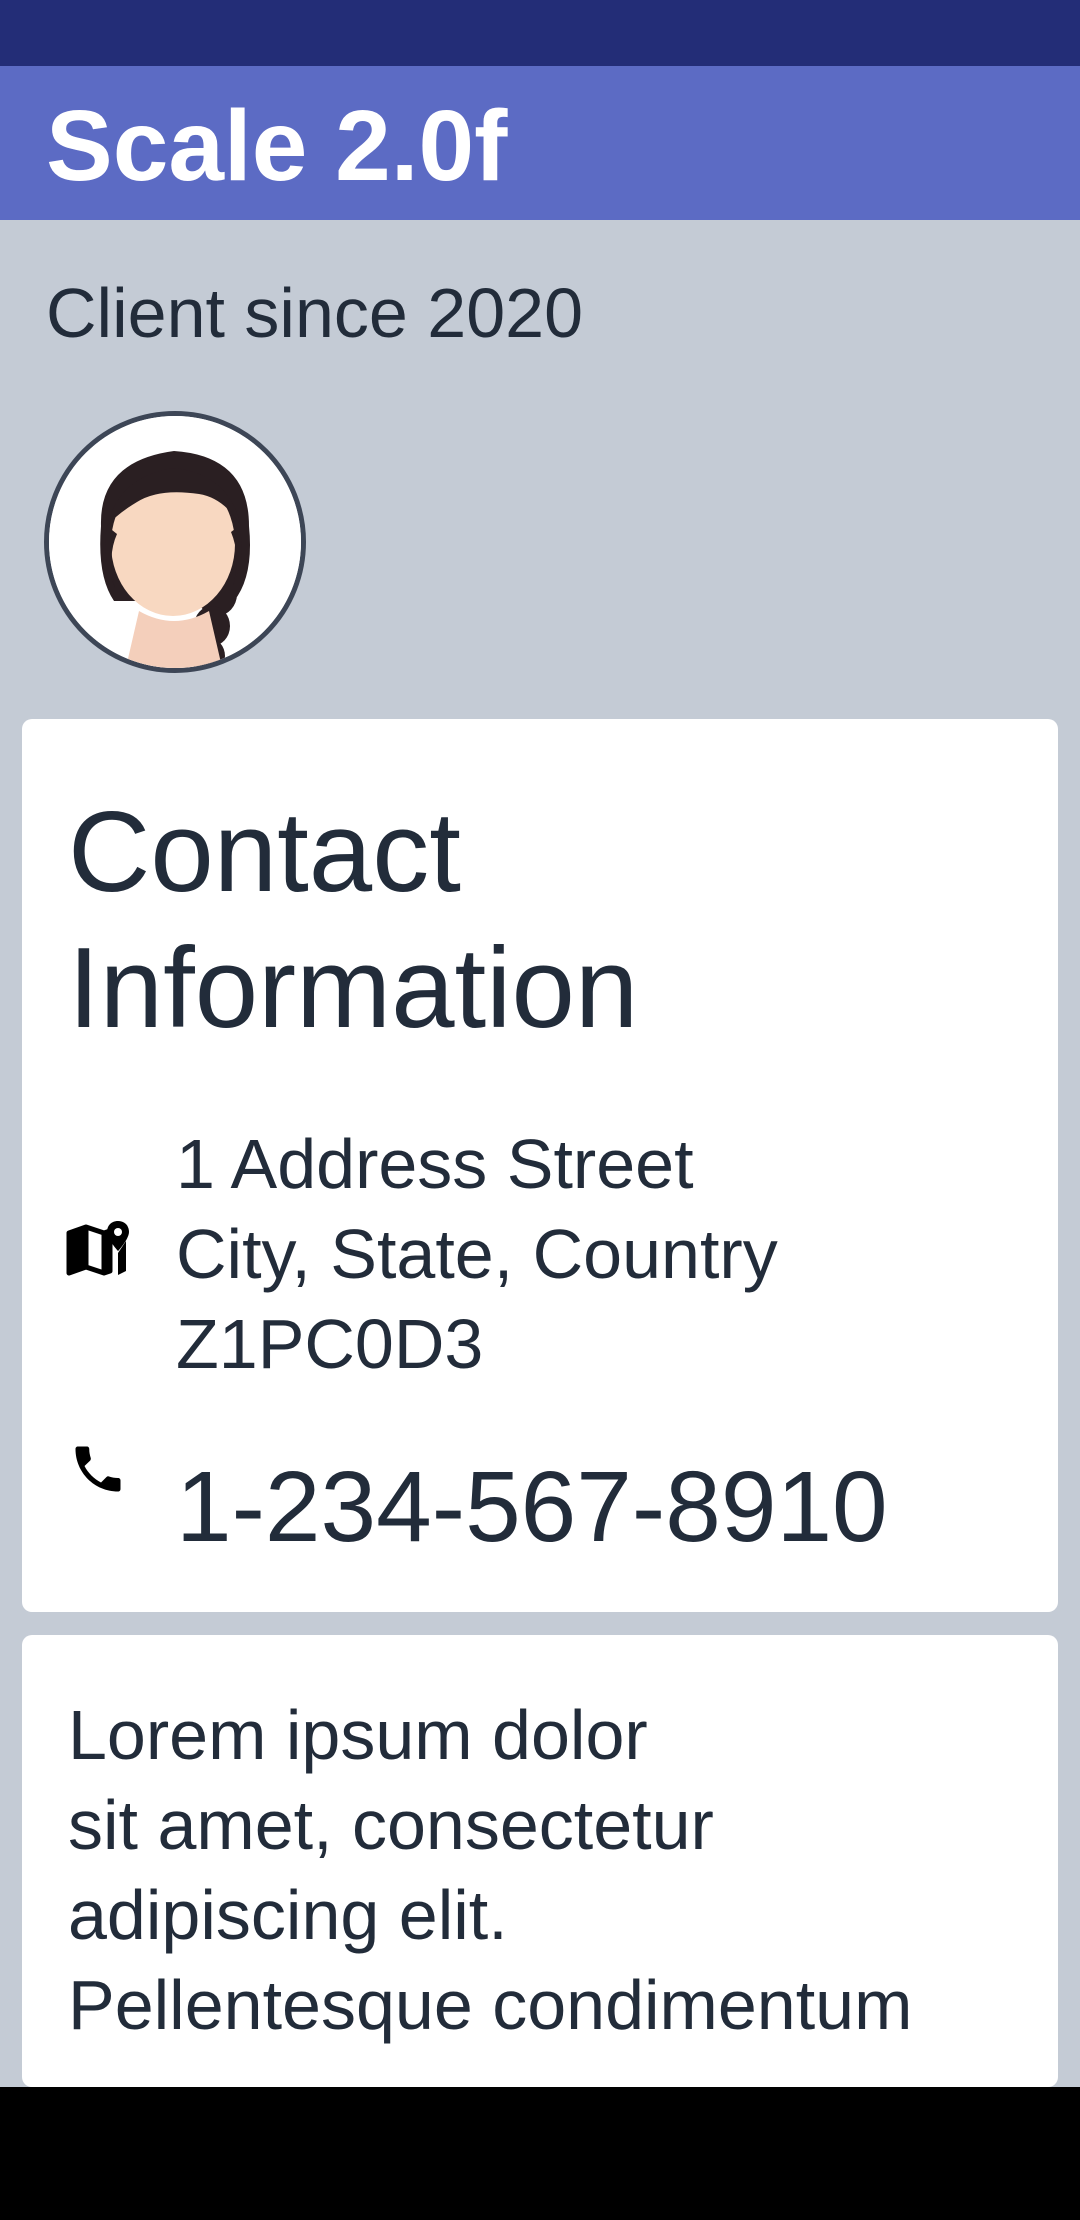 This screenshot has width=1080, height=2220. What do you see at coordinates (490, 2005) in the screenshot?
I see `about-line: Pellentesque condimentum` at bounding box center [490, 2005].